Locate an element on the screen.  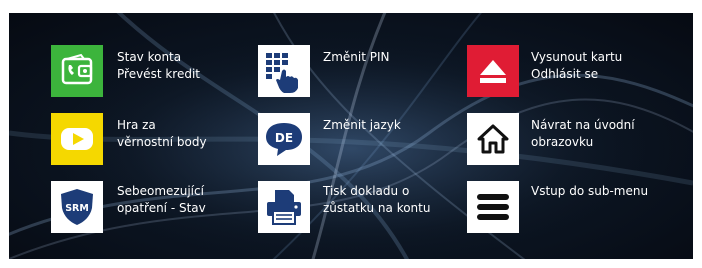
home-screen-button is located at coordinates (493, 139).